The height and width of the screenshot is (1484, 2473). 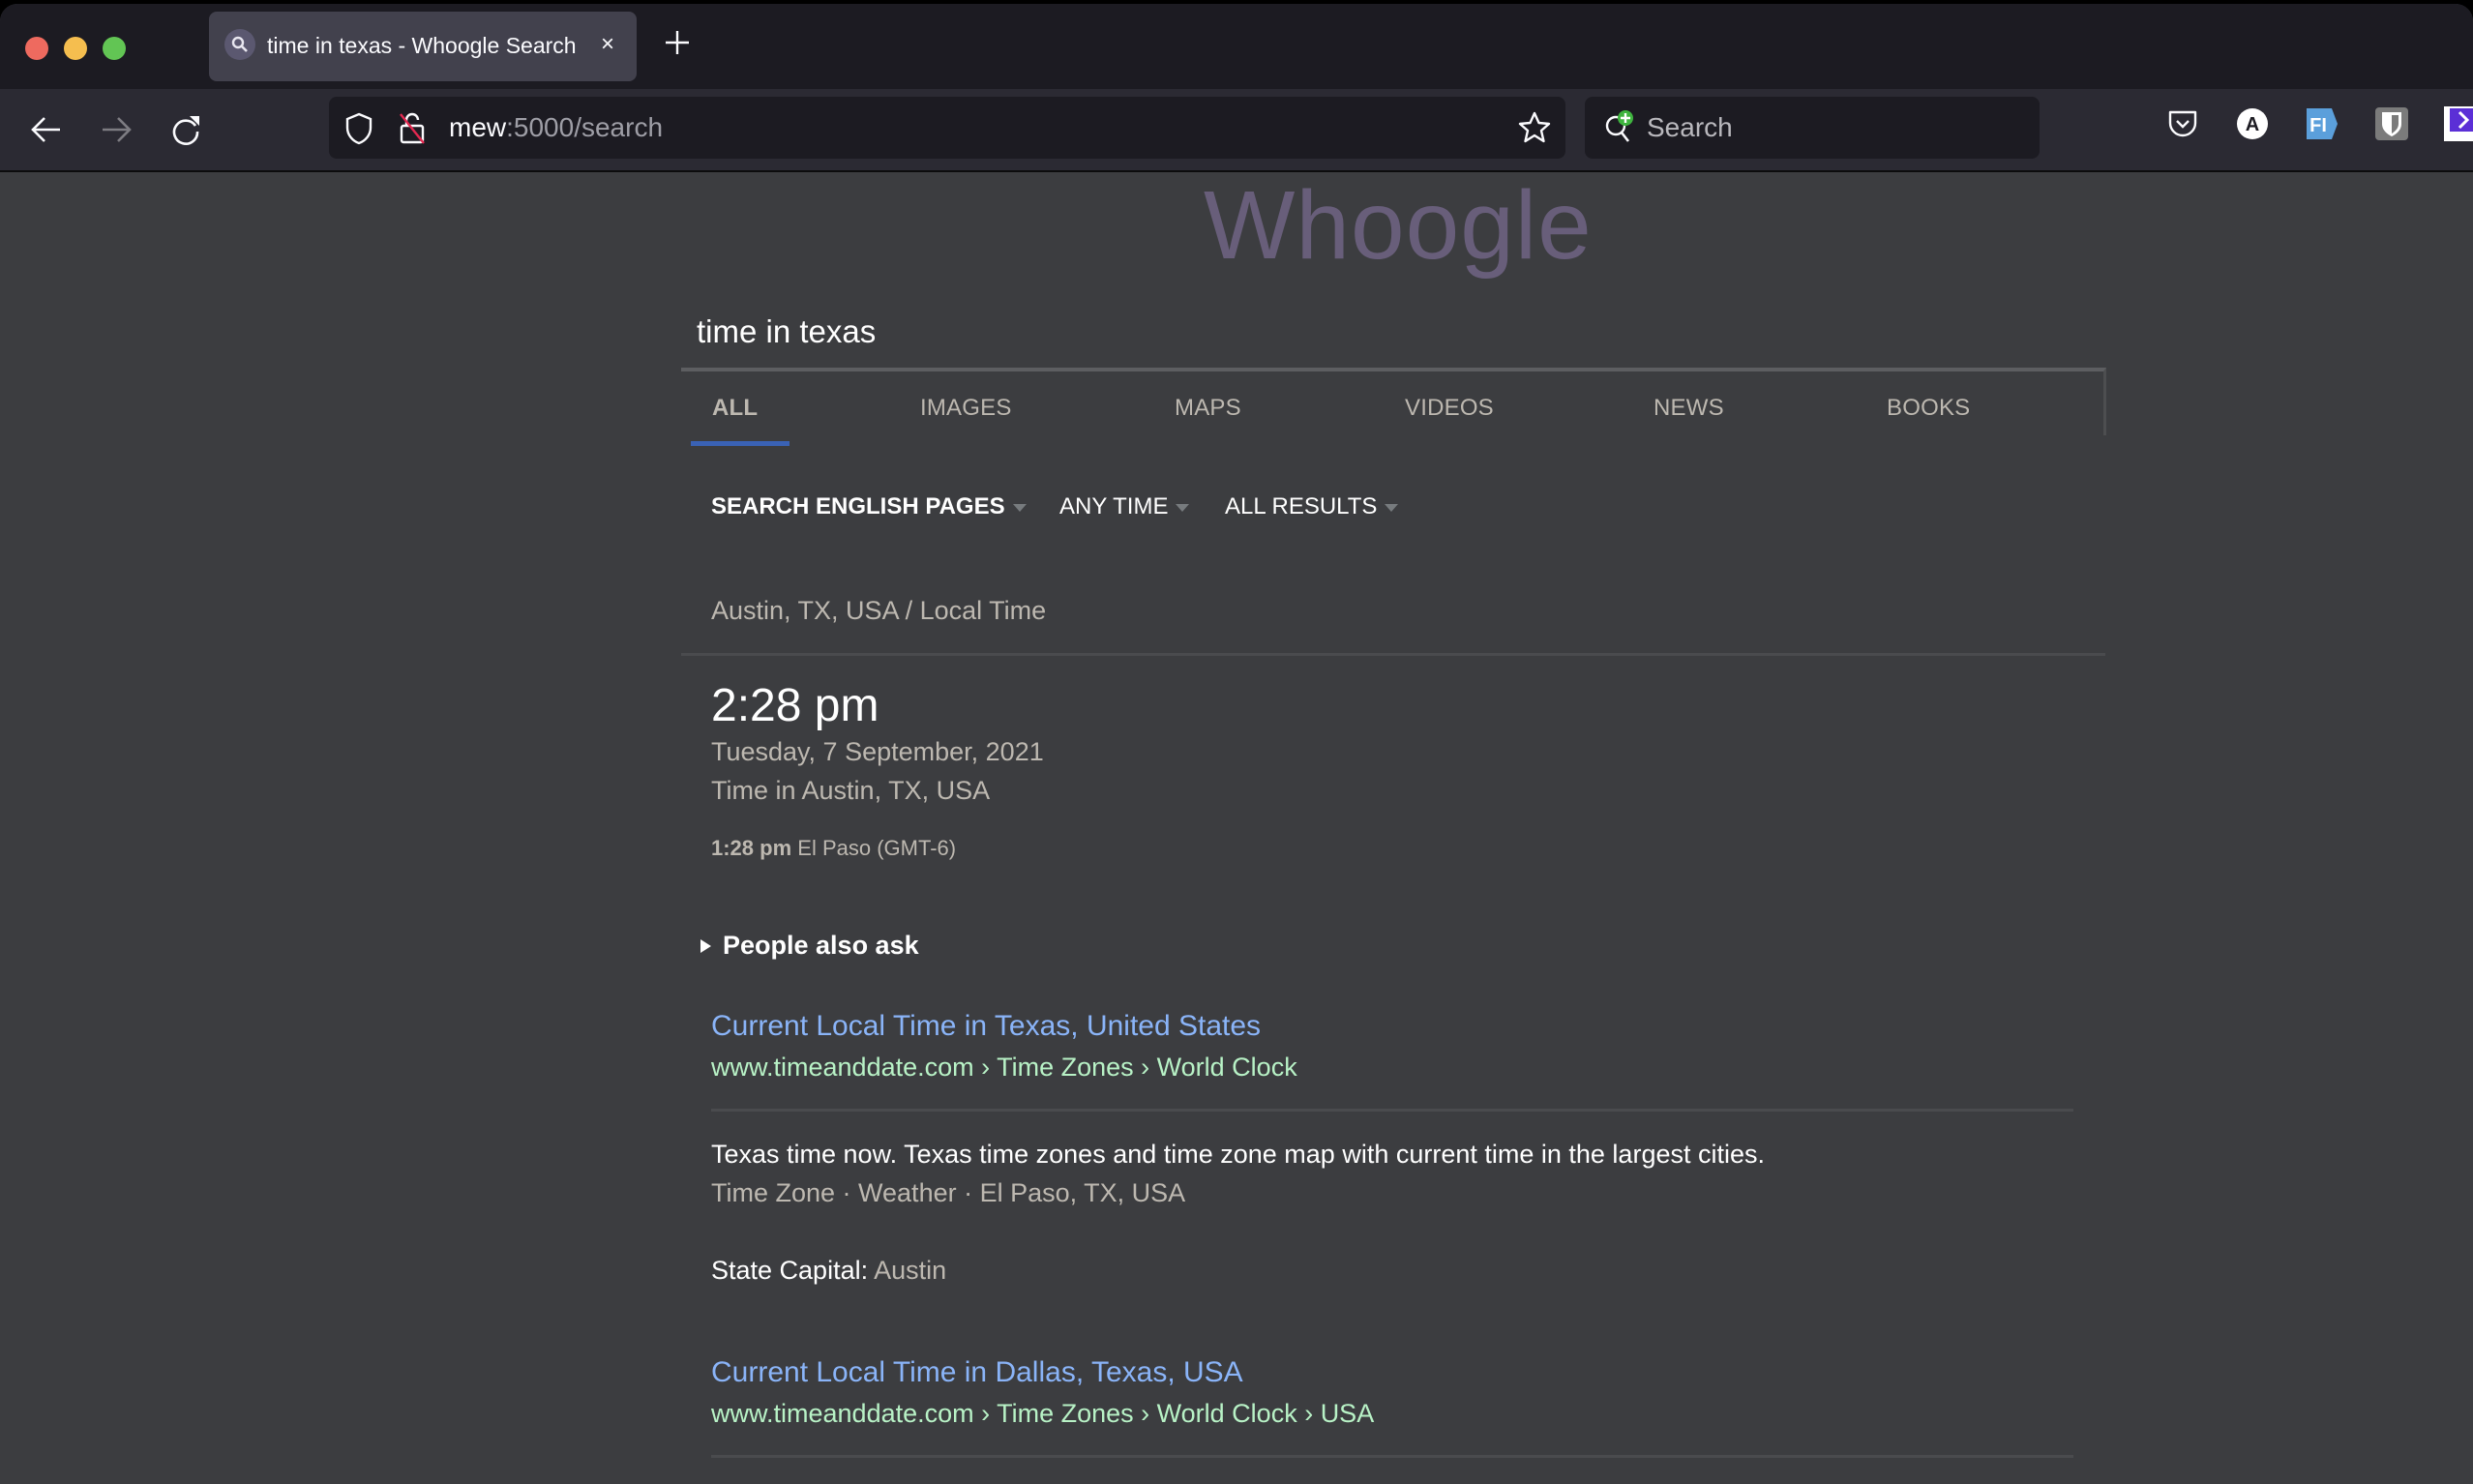 What do you see at coordinates (2391, 123) in the screenshot?
I see `bitwarden-icon` at bounding box center [2391, 123].